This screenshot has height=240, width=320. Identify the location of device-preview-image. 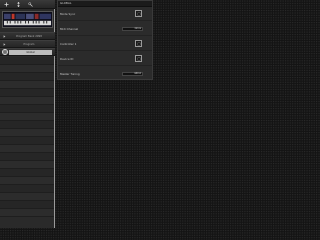
(27, 19).